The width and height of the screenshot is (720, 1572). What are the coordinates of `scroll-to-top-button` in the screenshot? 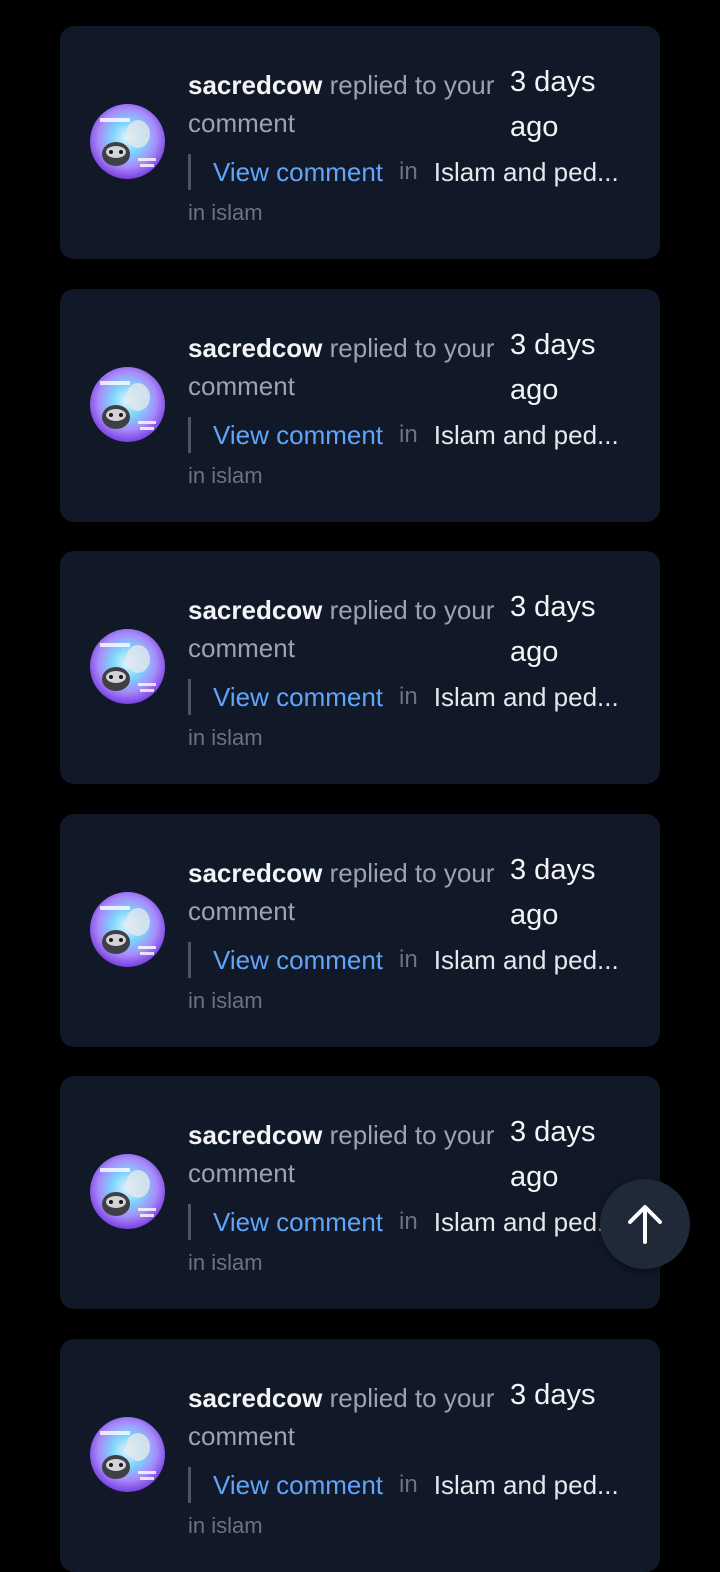 It's located at (645, 1224).